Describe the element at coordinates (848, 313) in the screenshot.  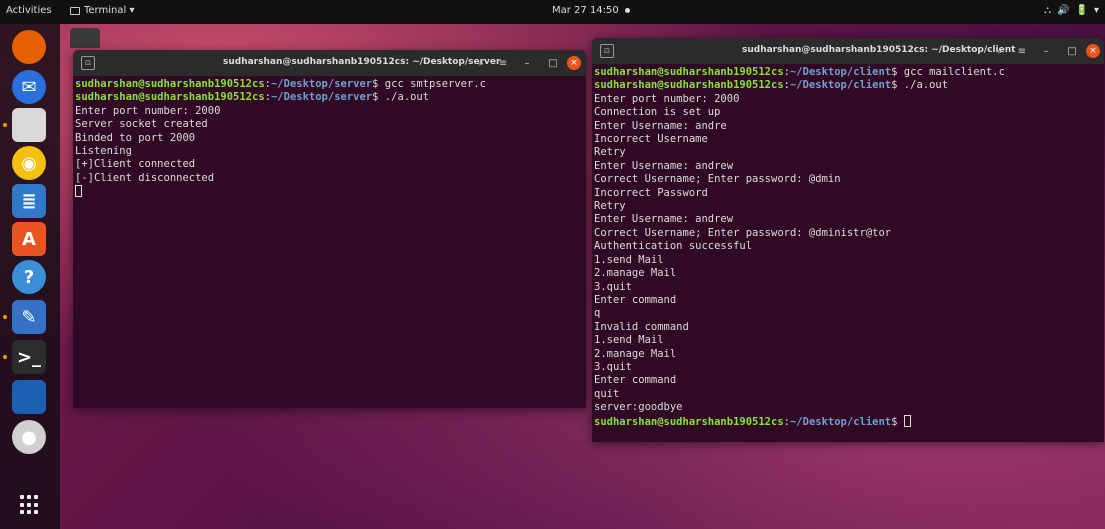
I see `terminal-line: q` at that location.